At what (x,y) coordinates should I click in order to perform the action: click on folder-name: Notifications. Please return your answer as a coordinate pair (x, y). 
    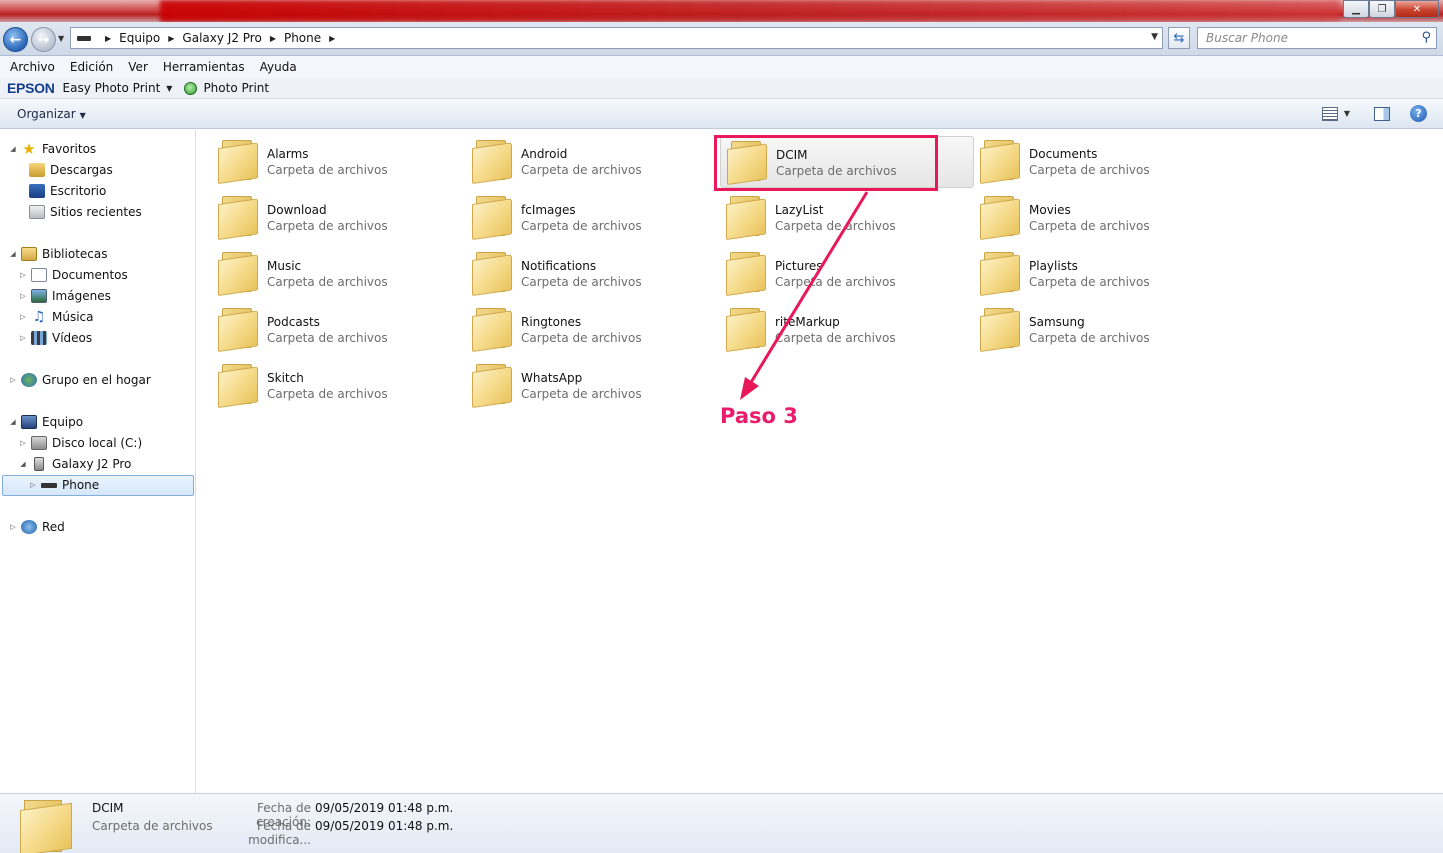
    Looking at the image, I should click on (559, 266).